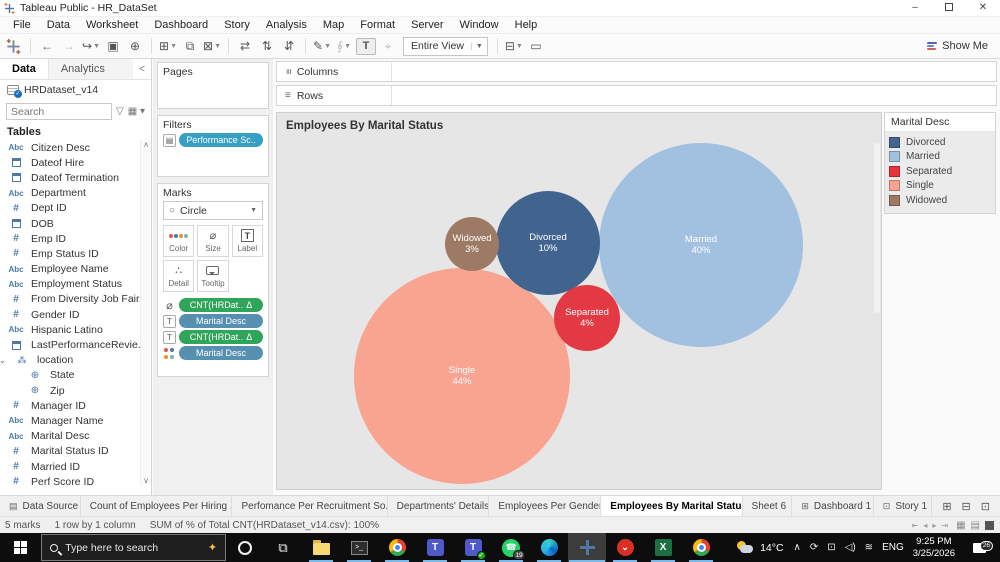 This screenshot has width=1000, height=562. Describe the element at coordinates (59, 111) in the screenshot. I see `search-input` at that location.